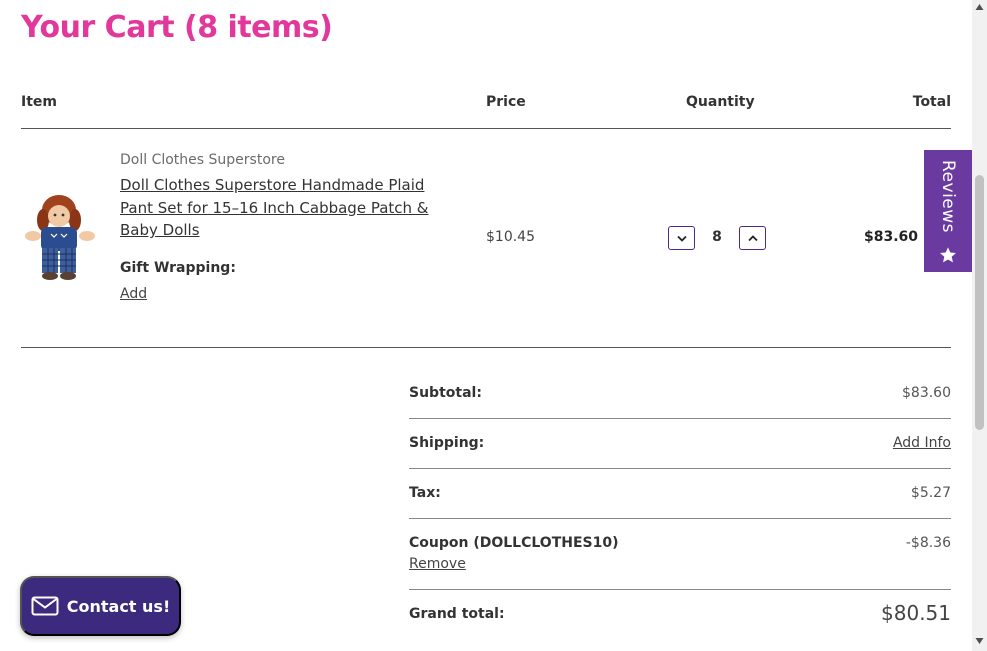 Image resolution: width=987 pixels, height=651 pixels. What do you see at coordinates (177, 27) in the screenshot?
I see `page-title: Your Cart (8 items)` at bounding box center [177, 27].